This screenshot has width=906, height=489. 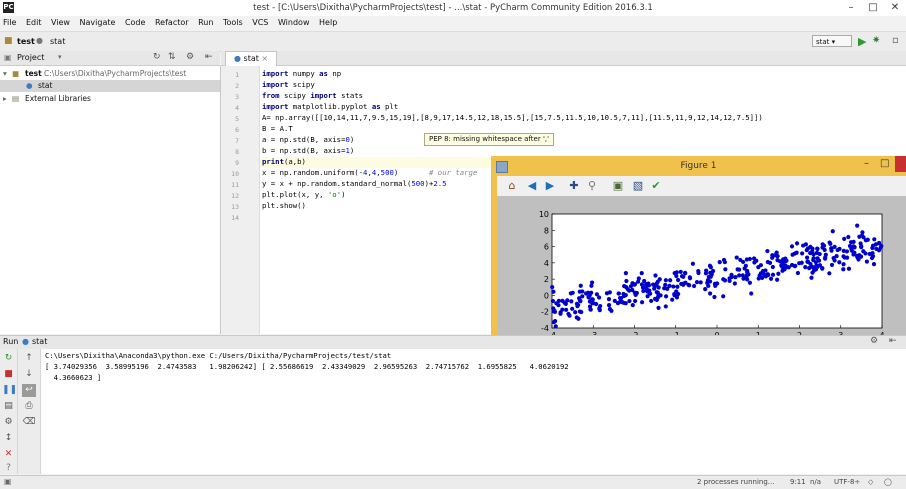 What do you see at coordinates (545, 328) in the screenshot?
I see `y-tick-label: -4` at bounding box center [545, 328].